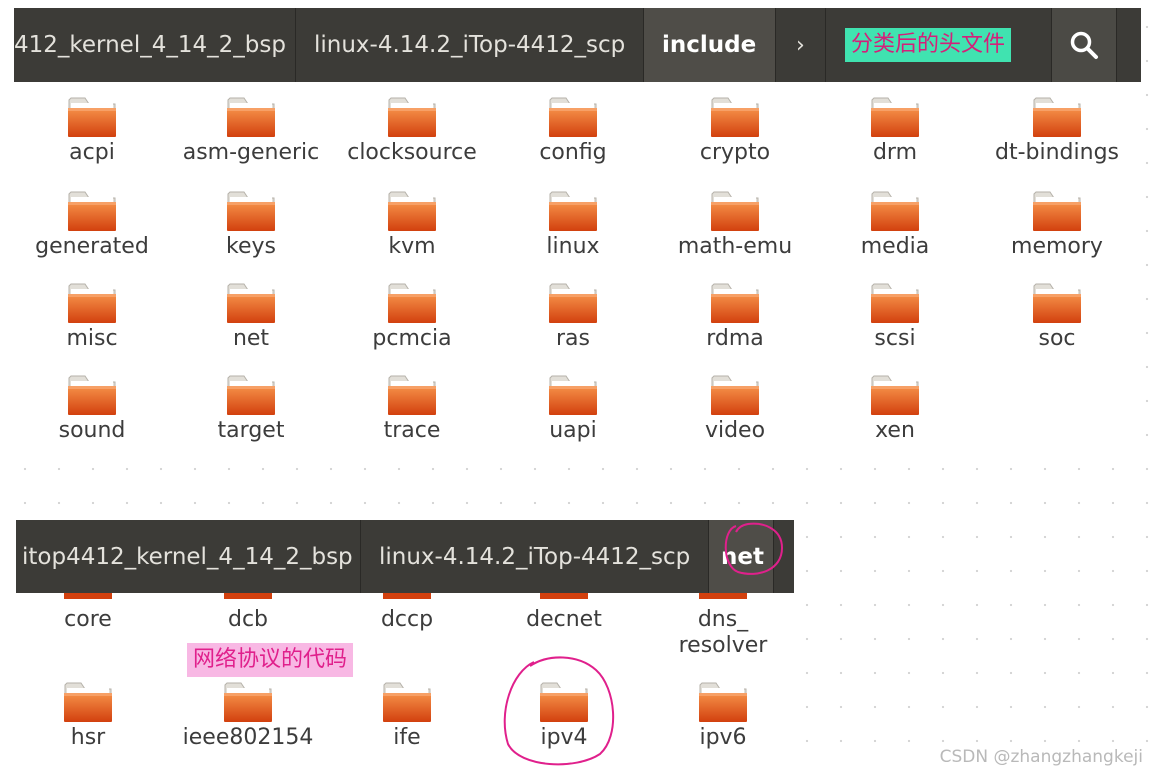 The height and width of the screenshot is (771, 1149). Describe the element at coordinates (573, 430) in the screenshot. I see `folder-label: uapi` at that location.